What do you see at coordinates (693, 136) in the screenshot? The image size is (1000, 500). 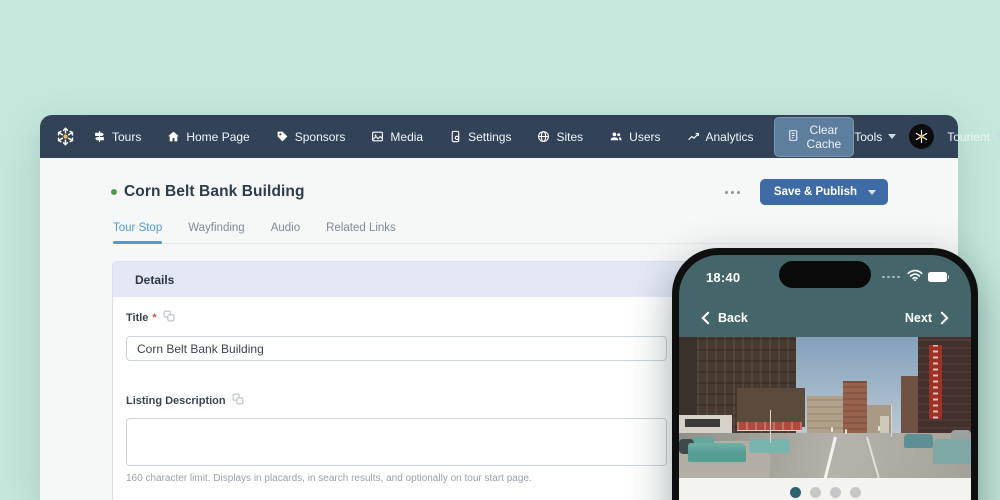 I see `chart-line-icon` at bounding box center [693, 136].